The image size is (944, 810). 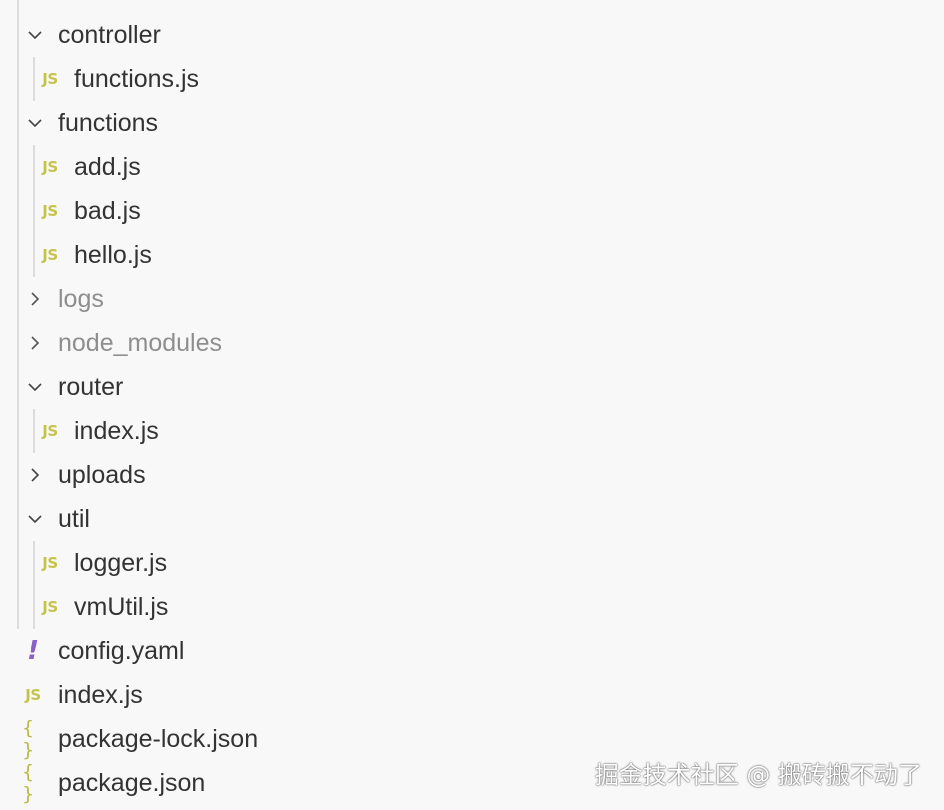 I want to click on file-label: hello.js, so click(x=113, y=254).